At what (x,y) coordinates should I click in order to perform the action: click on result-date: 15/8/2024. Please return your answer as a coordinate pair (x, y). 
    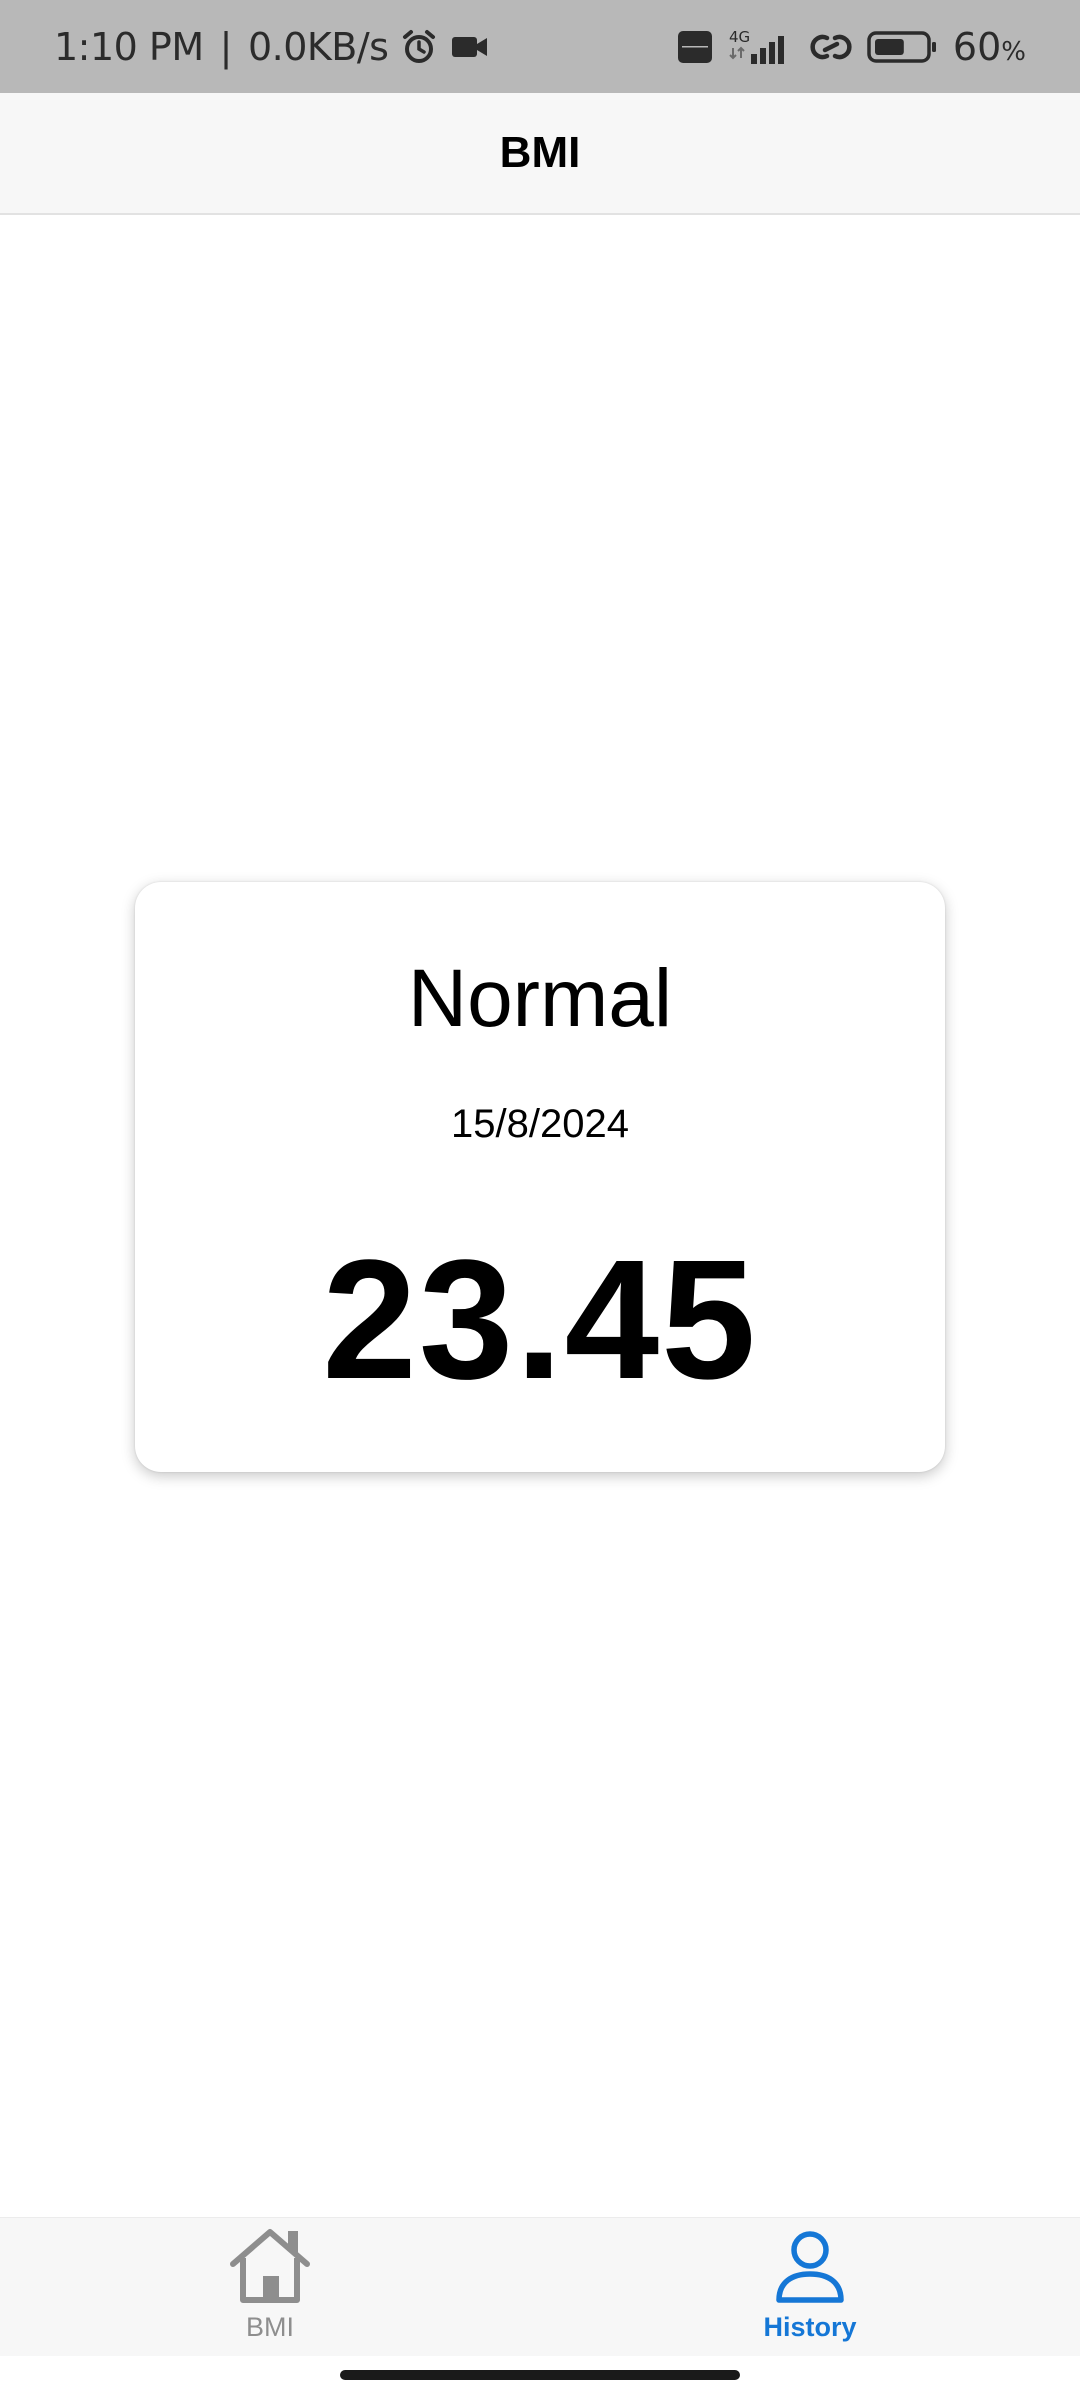
    Looking at the image, I should click on (540, 1124).